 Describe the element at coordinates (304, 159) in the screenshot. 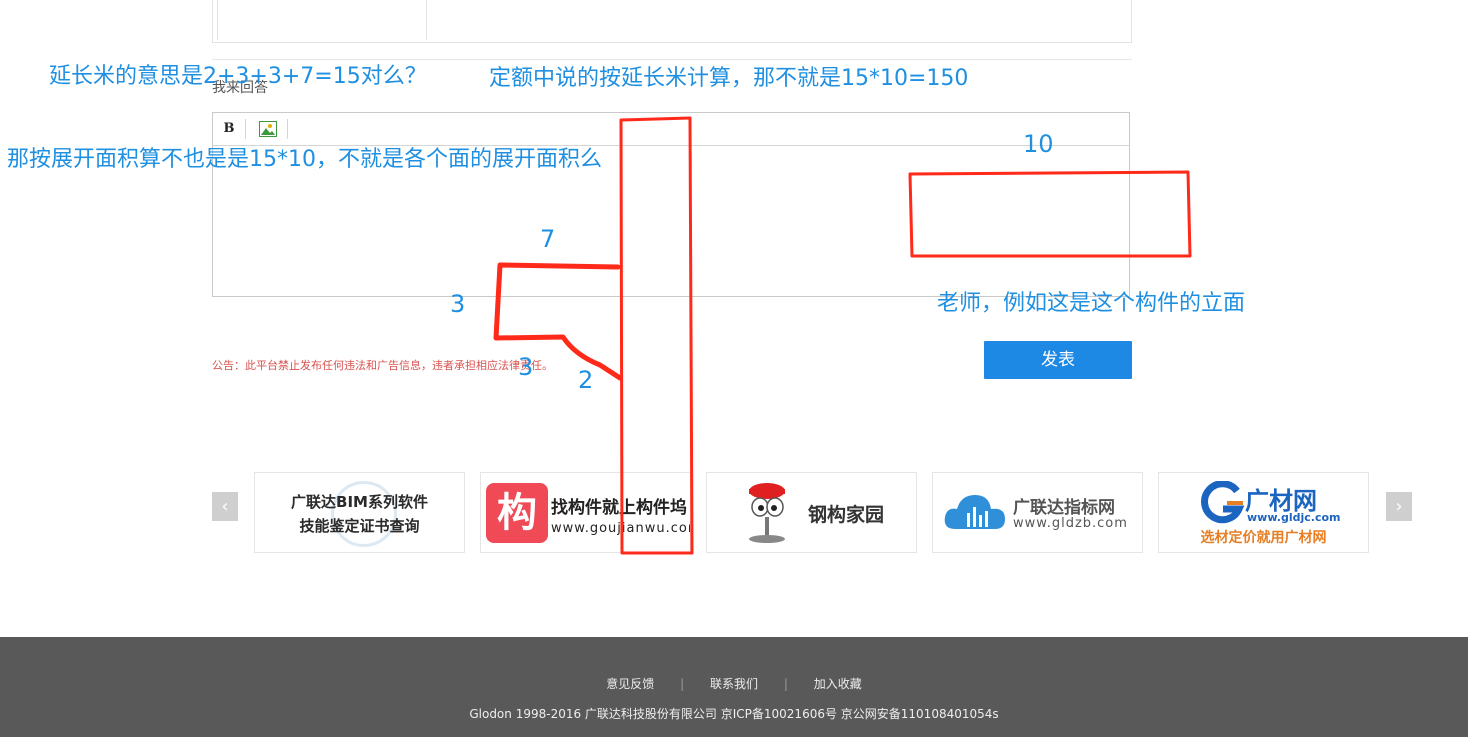

I see `annotation-note: 那按展开面积算不也是是15*10，不就是各个面的展开面积么` at that location.